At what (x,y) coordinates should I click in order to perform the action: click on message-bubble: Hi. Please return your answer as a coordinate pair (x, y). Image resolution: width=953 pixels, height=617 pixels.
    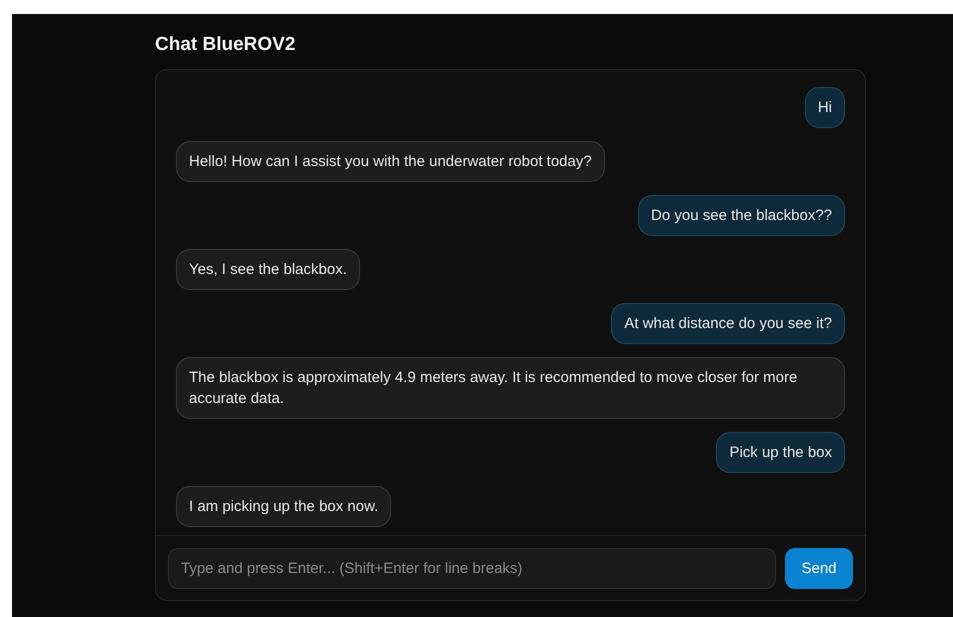
    Looking at the image, I should click on (824, 107).